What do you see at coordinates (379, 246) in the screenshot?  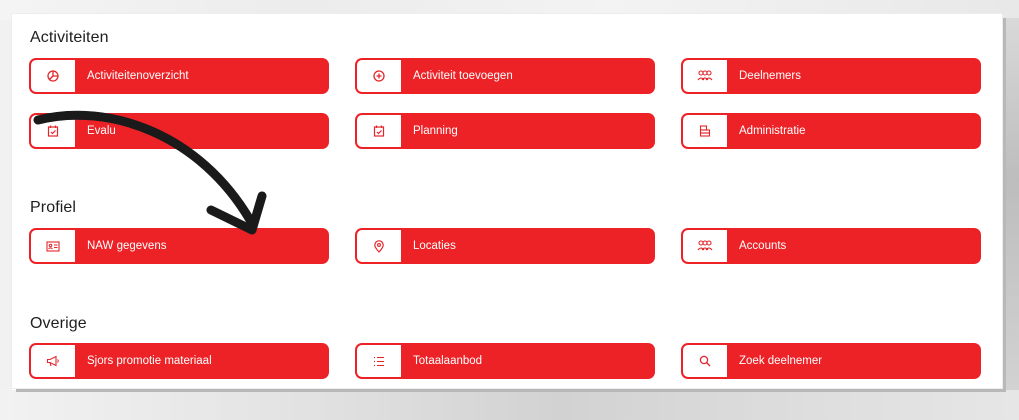 I see `map-pin-icon` at bounding box center [379, 246].